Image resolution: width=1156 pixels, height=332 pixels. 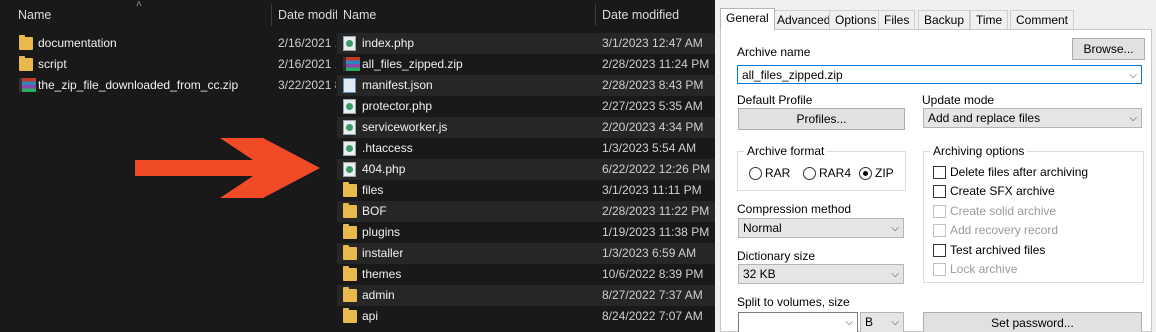 What do you see at coordinates (384, 169) in the screenshot?
I see `file-name: 404.php` at bounding box center [384, 169].